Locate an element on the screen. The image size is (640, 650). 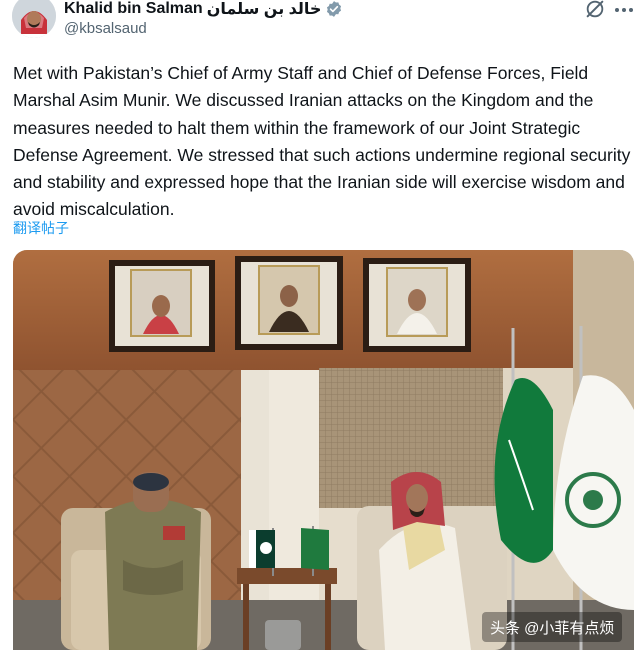
grok-icon is located at coordinates (595, 10).